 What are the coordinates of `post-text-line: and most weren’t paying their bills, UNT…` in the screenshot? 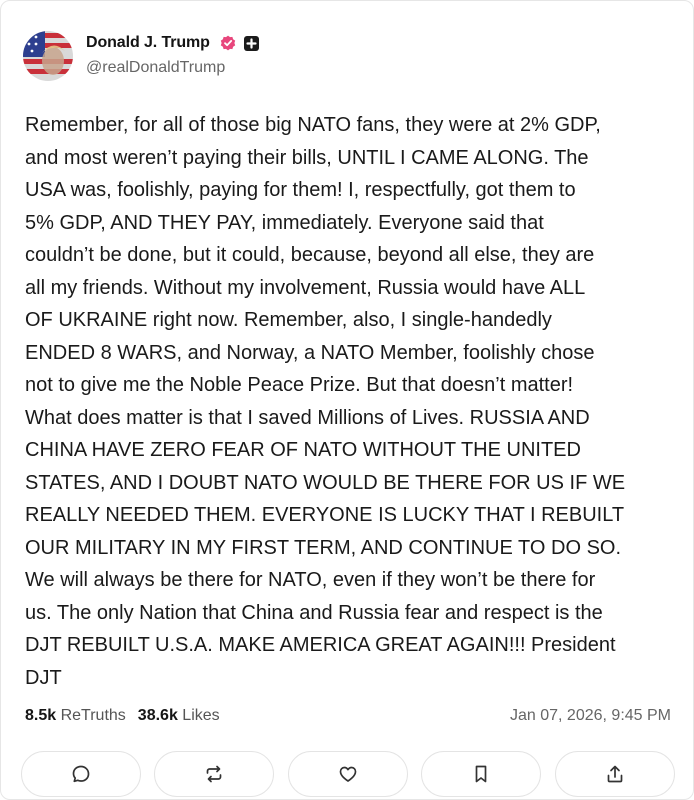 It's located at (307, 157).